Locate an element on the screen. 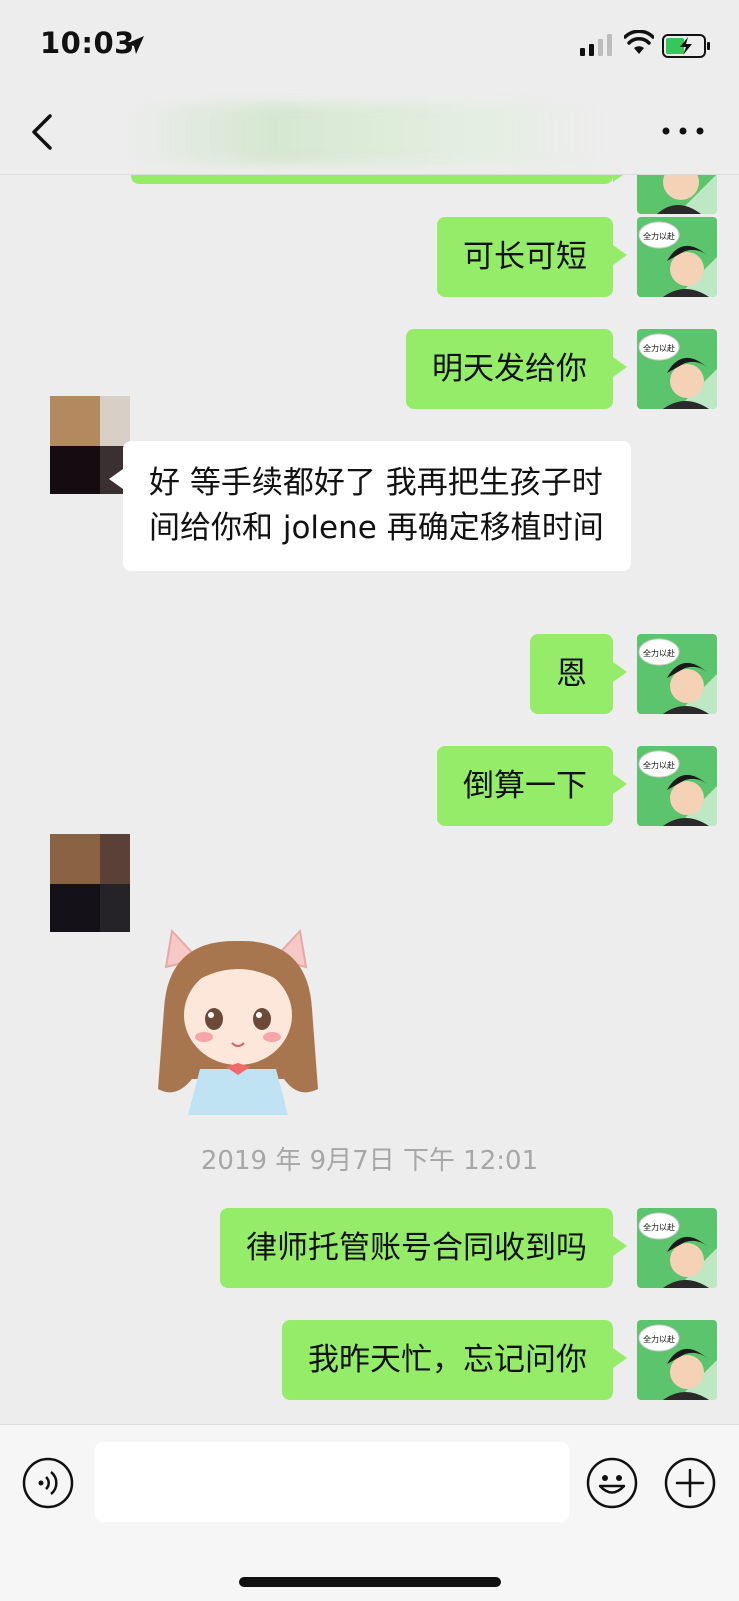  message-row: 律师托管账号合同收到吗 全力以赴 is located at coordinates (468, 1248).